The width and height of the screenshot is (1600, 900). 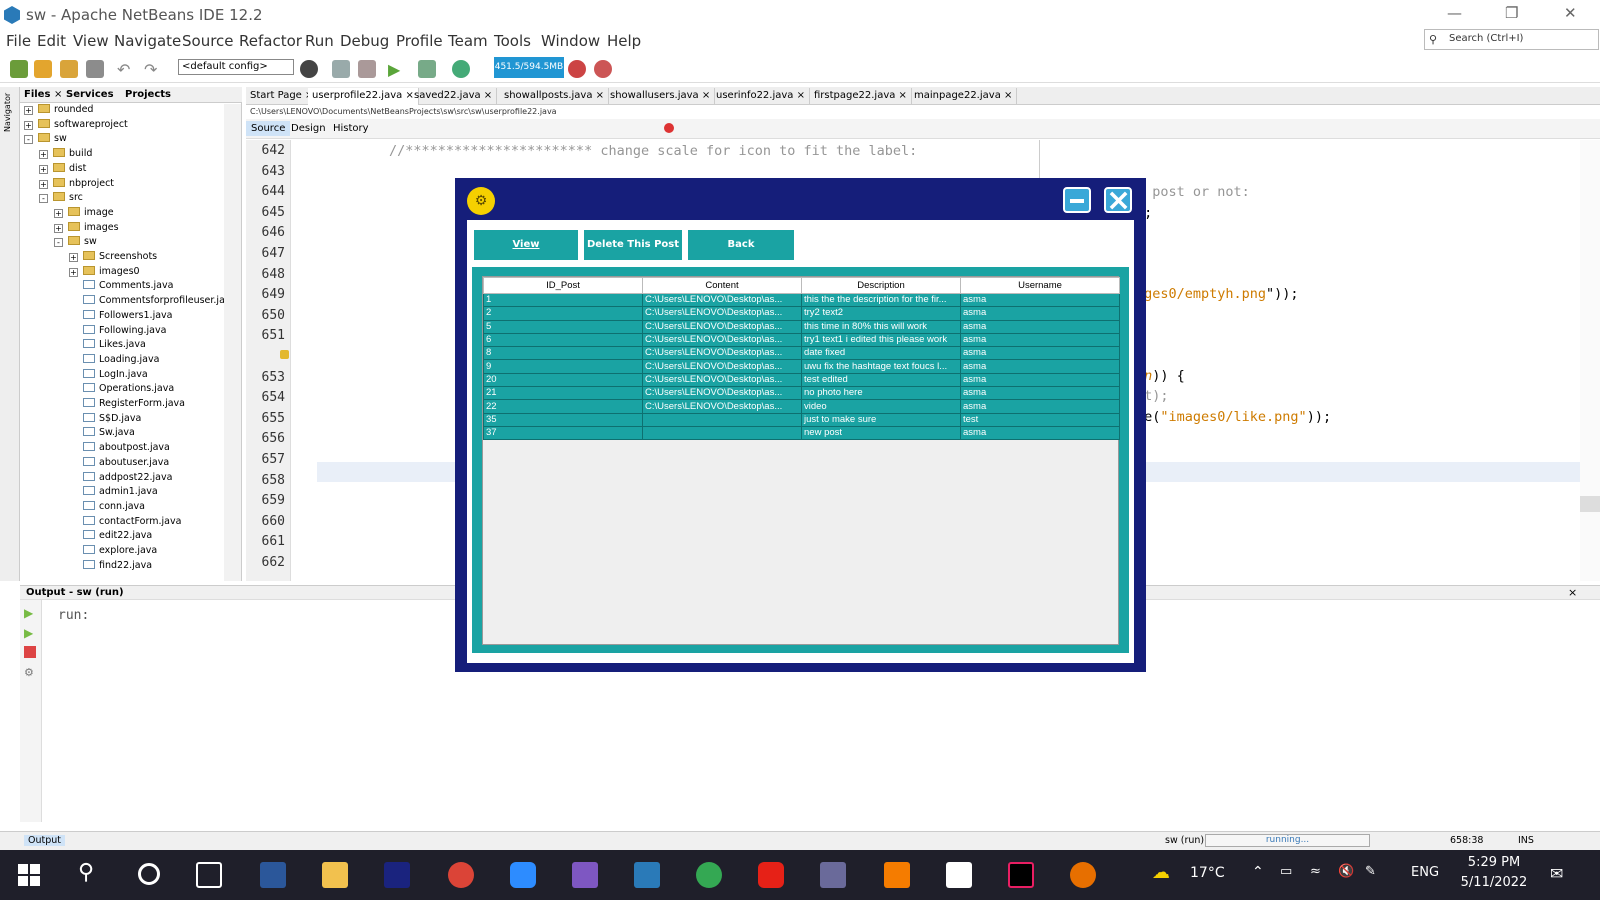 What do you see at coordinates (114, 346) in the screenshot?
I see `tree-item: Likes.java` at bounding box center [114, 346].